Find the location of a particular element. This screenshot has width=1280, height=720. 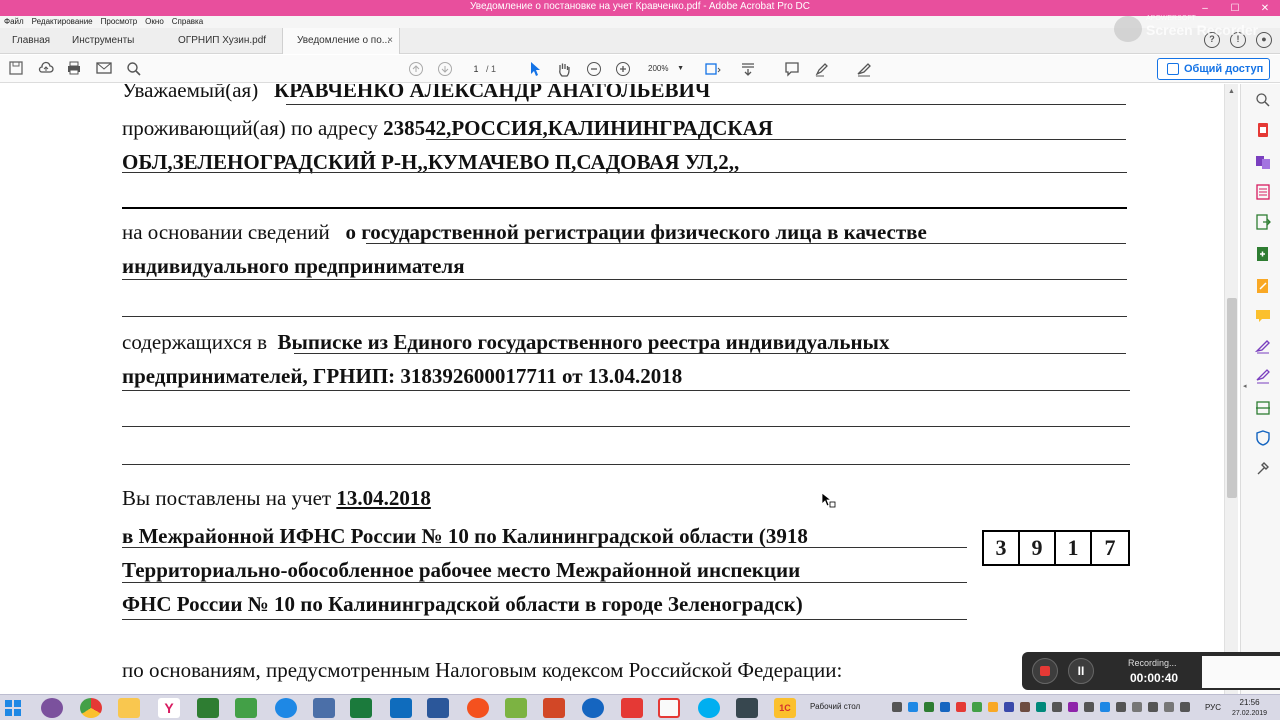

select-cursor-icon is located at coordinates (535, 69).